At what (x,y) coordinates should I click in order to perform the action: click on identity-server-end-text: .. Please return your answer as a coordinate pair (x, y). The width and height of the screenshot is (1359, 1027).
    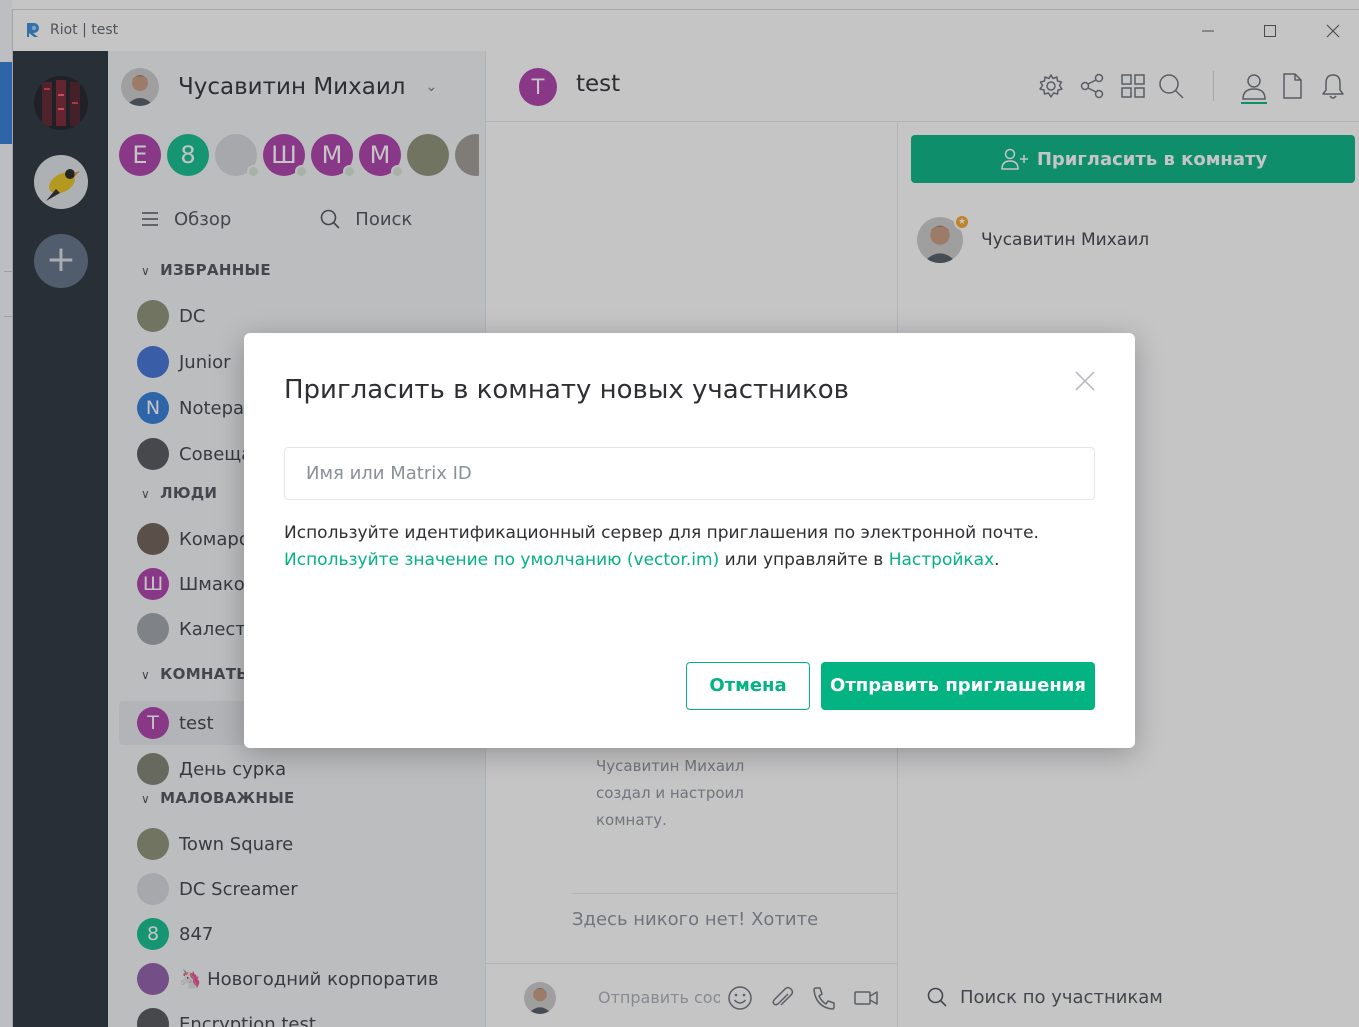
    Looking at the image, I should click on (997, 560).